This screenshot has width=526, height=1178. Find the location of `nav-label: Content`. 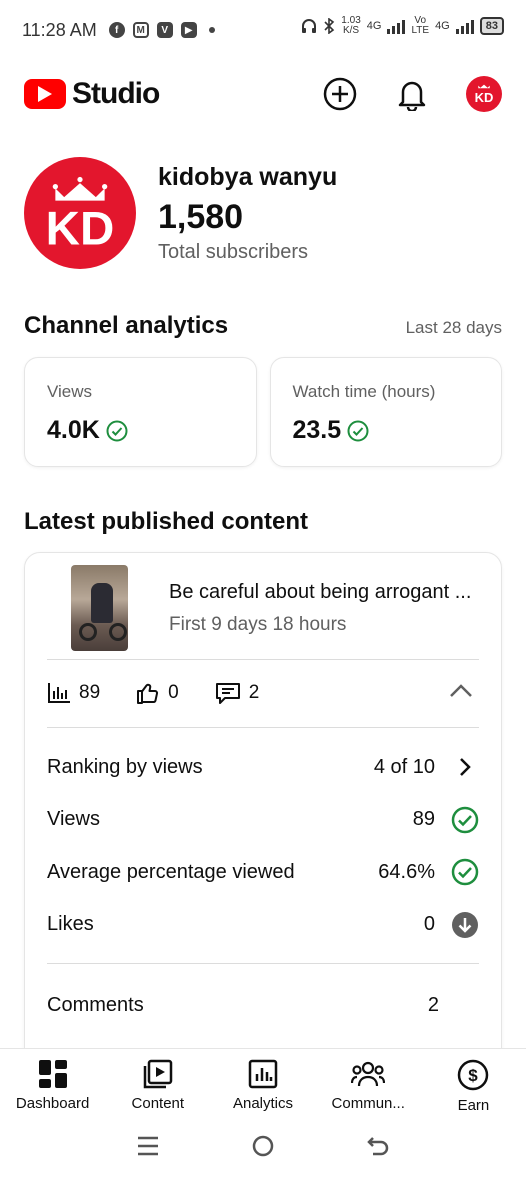

nav-label: Content is located at coordinates (158, 1103).